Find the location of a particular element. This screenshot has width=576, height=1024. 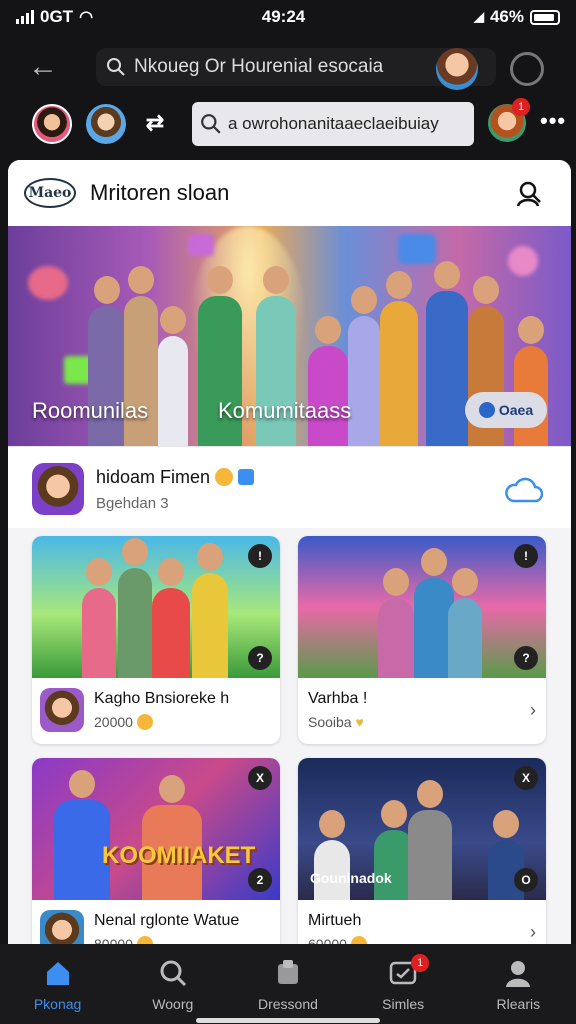

nav-label: Rlearis is located at coordinates (518, 1004).